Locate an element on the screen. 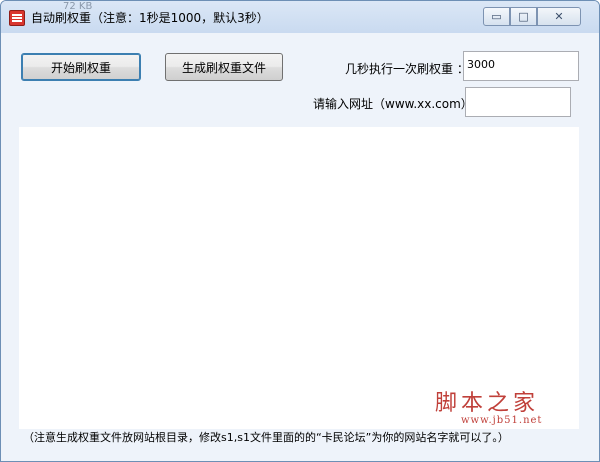 The width and height of the screenshot is (600, 462). app-icon is located at coordinates (17, 18).